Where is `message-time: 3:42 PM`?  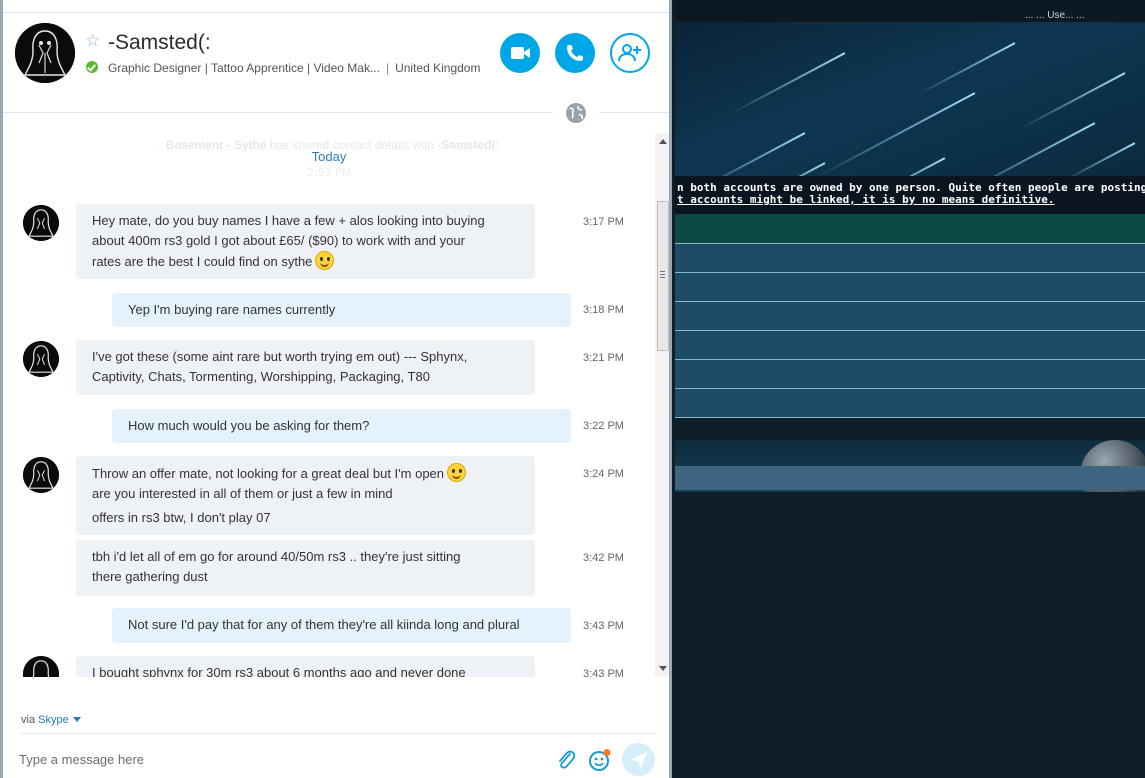 message-time: 3:42 PM is located at coordinates (603, 558).